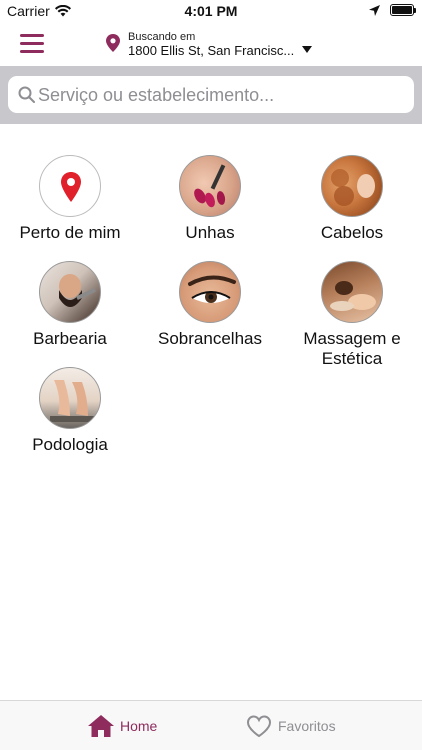 This screenshot has width=422, height=750. I want to click on category-label: Massagem e Estética, so click(352, 348).